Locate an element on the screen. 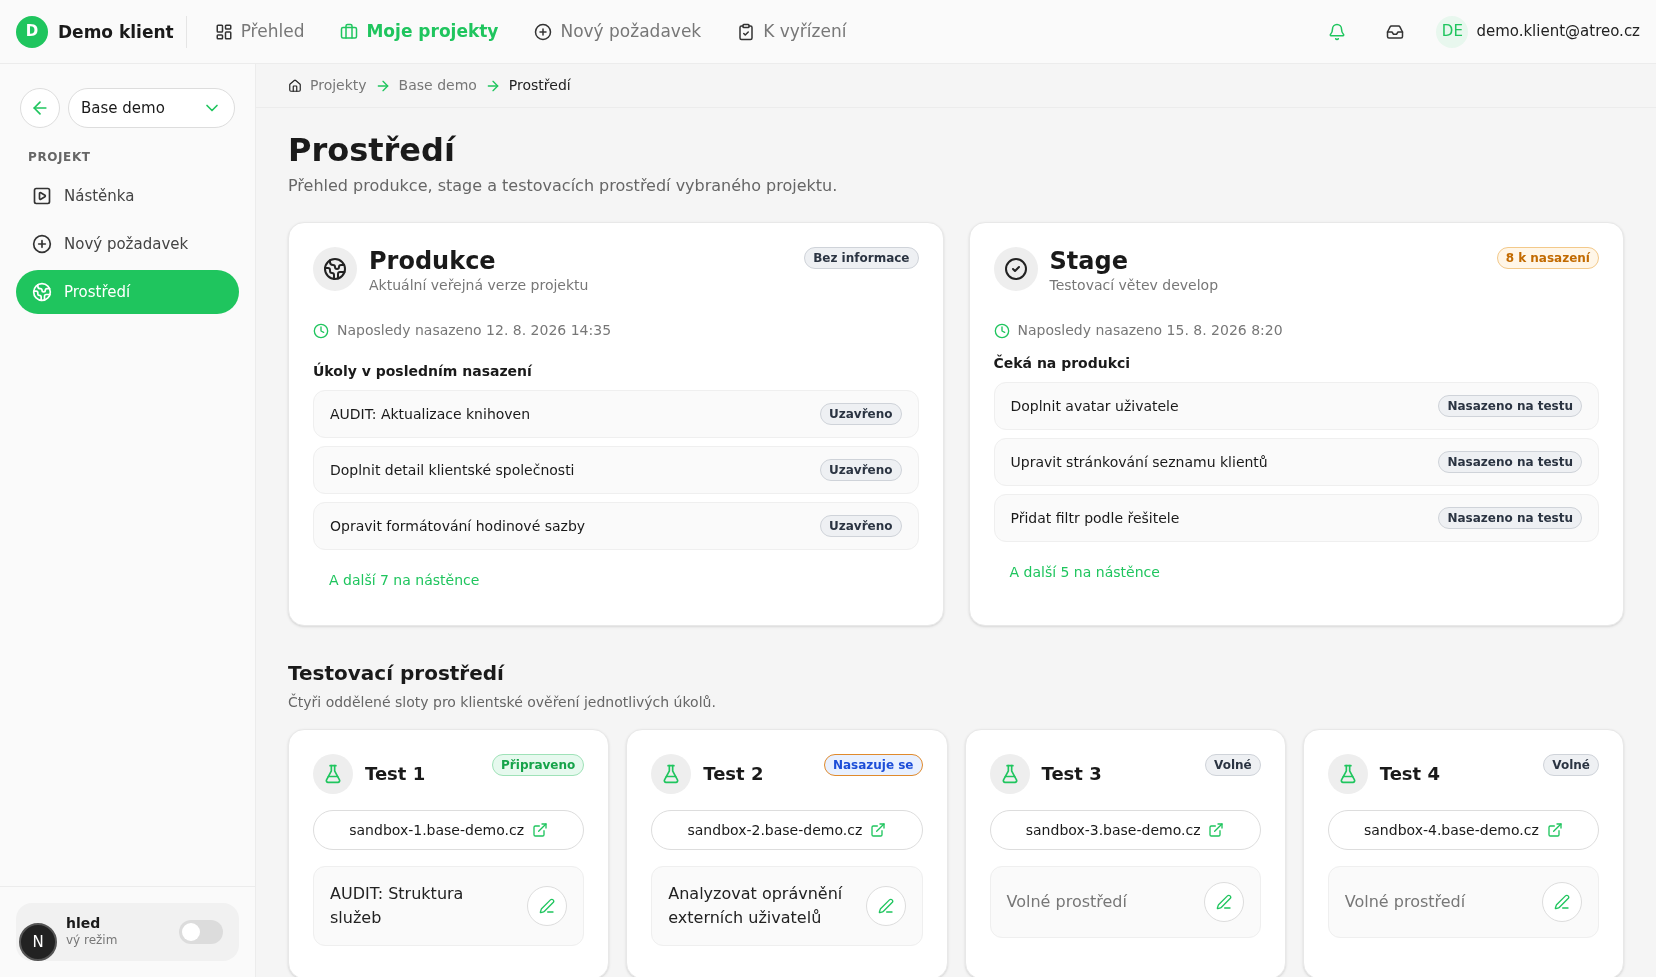 This screenshot has width=1656, height=977. card-title: Stage is located at coordinates (1089, 261).